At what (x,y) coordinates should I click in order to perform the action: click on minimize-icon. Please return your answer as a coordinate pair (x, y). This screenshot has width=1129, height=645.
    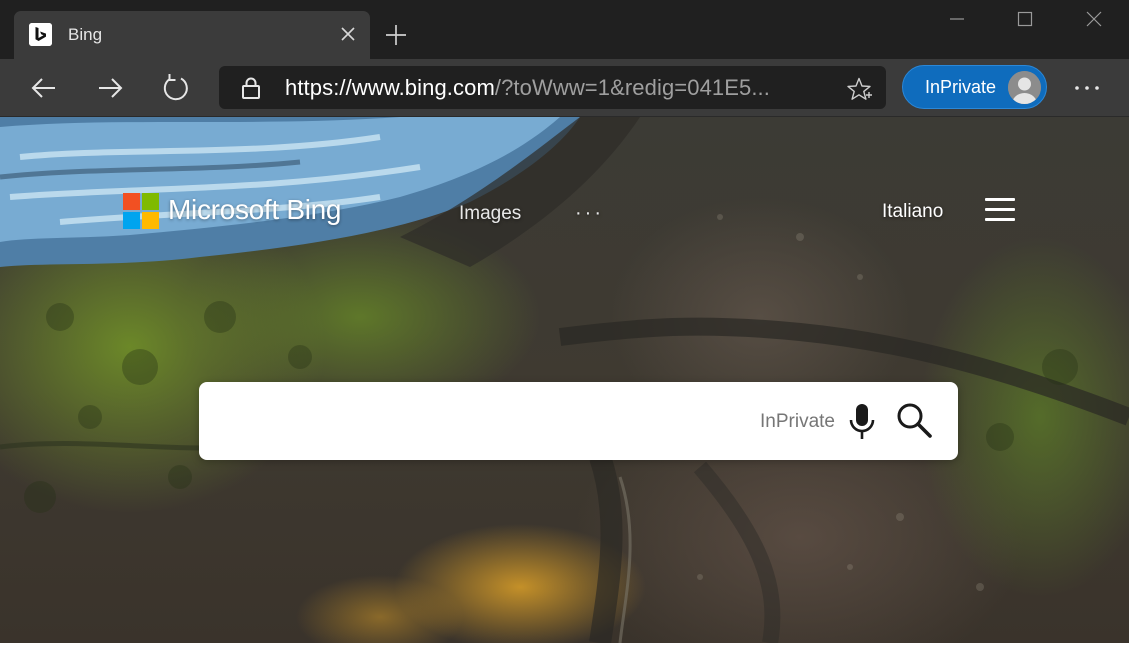
    Looking at the image, I should click on (957, 19).